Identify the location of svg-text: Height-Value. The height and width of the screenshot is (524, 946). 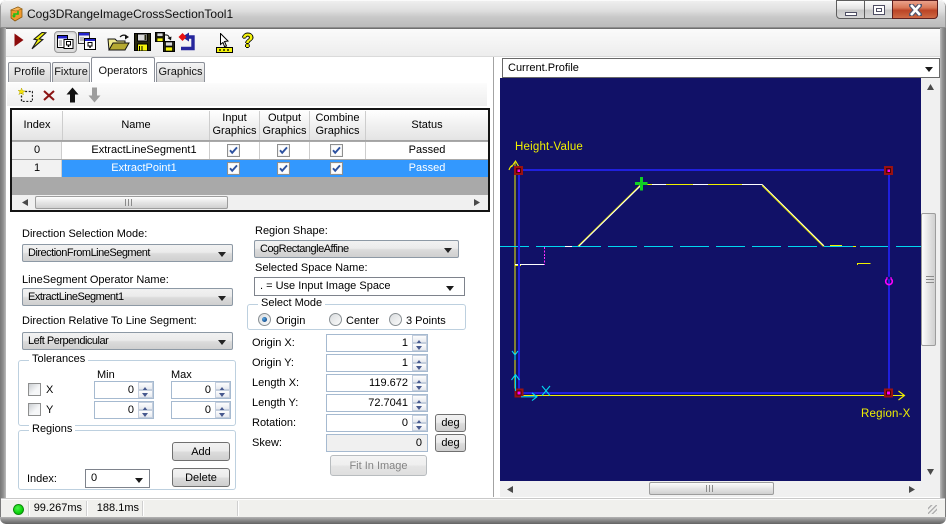
(549, 147).